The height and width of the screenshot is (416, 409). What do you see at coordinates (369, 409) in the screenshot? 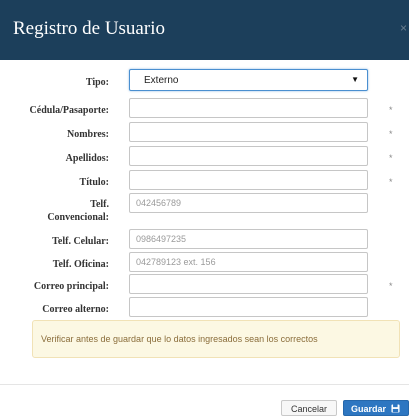
I see `save-button-label: Guardar` at bounding box center [369, 409].